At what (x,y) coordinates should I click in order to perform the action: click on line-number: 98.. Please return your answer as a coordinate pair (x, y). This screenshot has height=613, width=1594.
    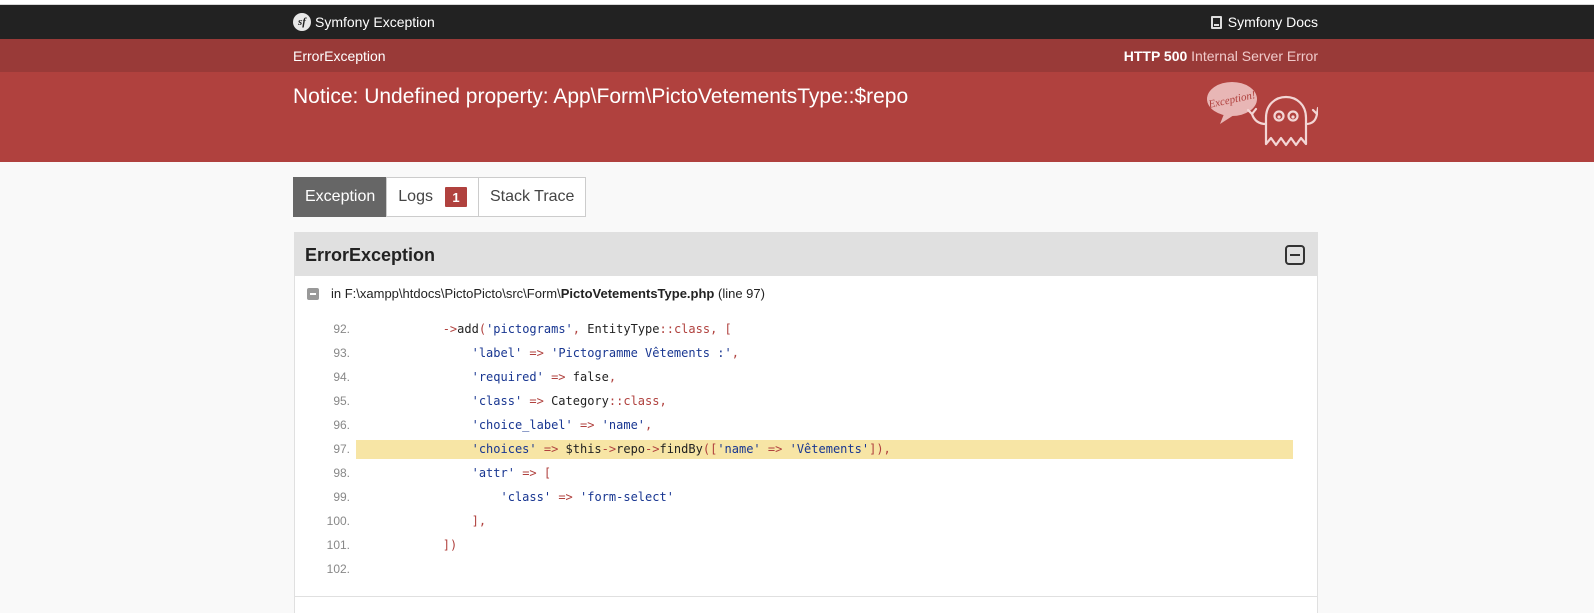
    Looking at the image, I should click on (341, 473).